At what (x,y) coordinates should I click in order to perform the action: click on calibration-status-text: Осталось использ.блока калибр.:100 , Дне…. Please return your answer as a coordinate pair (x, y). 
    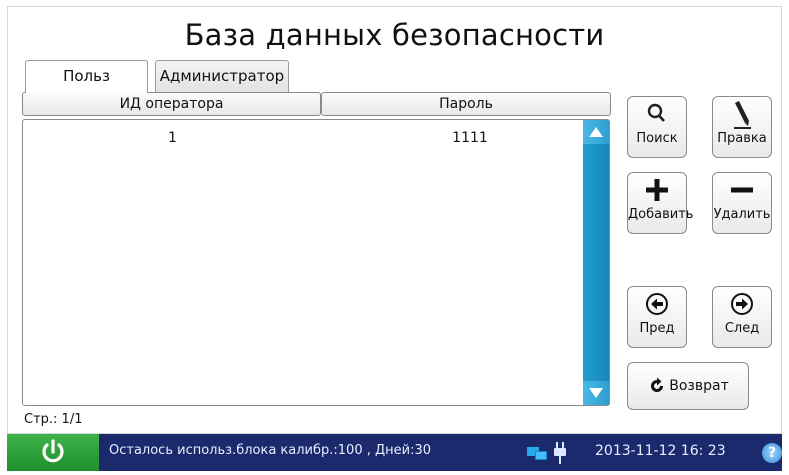
    Looking at the image, I should click on (270, 450).